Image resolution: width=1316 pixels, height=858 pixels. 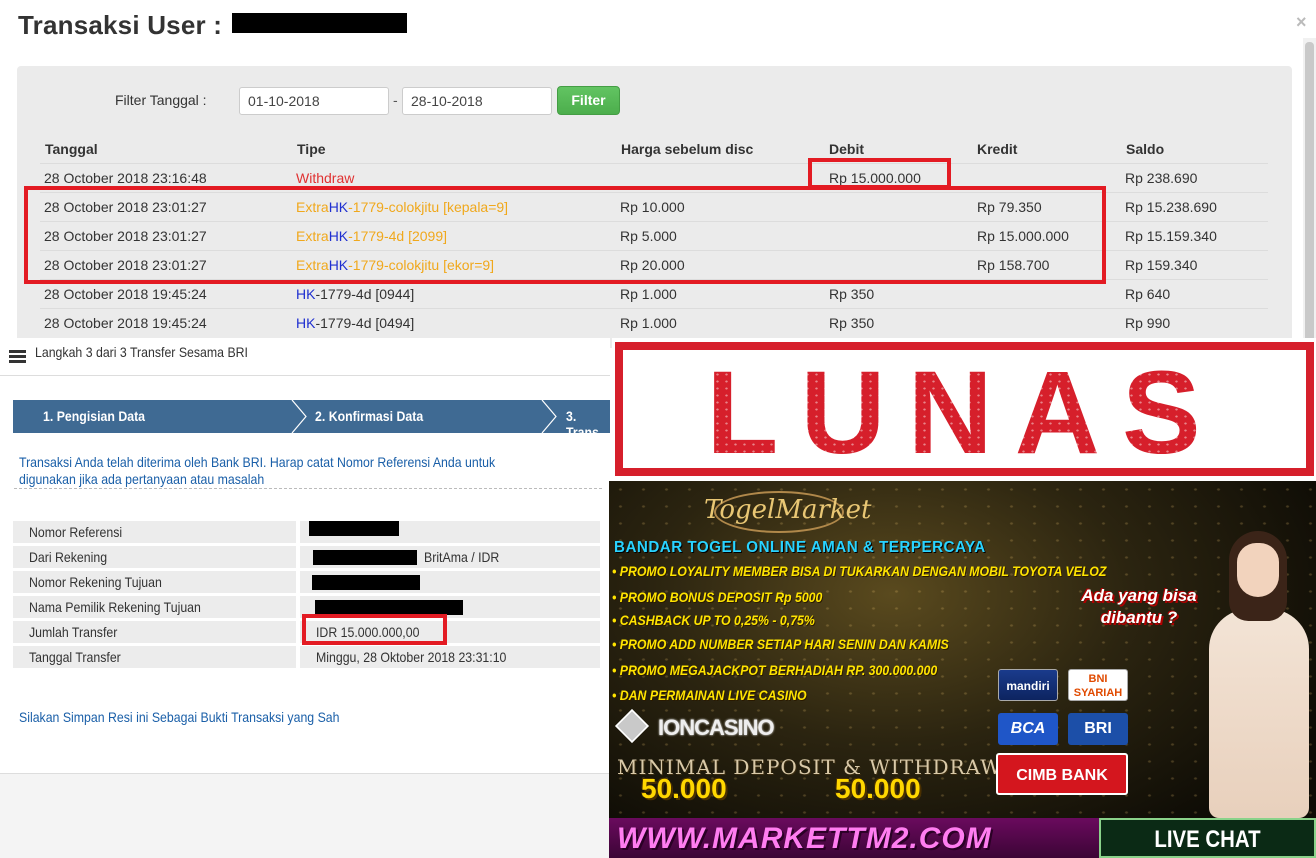 I want to click on bank-bni-syariah: BNI SYARIAH, so click(x=1098, y=685).